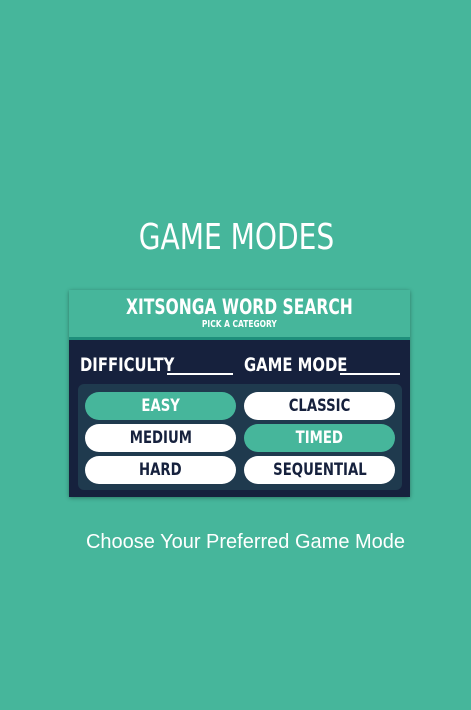  What do you see at coordinates (319, 438) in the screenshot?
I see `game-mode-option-timed: TIMED` at bounding box center [319, 438].